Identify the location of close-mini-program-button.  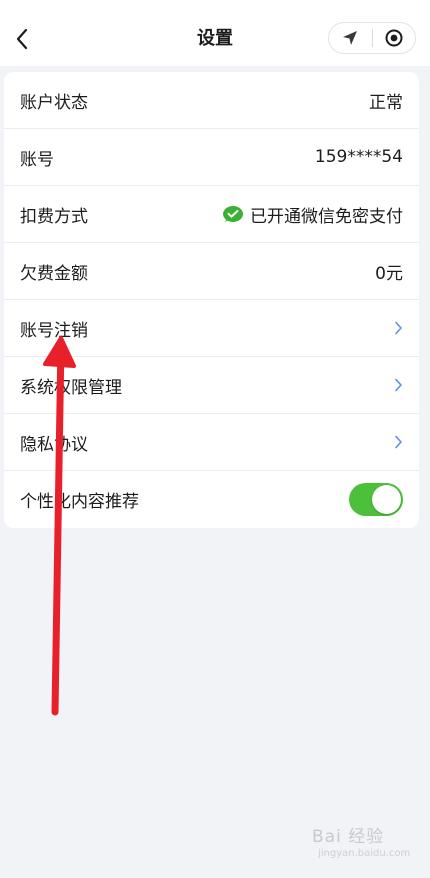
(393, 38).